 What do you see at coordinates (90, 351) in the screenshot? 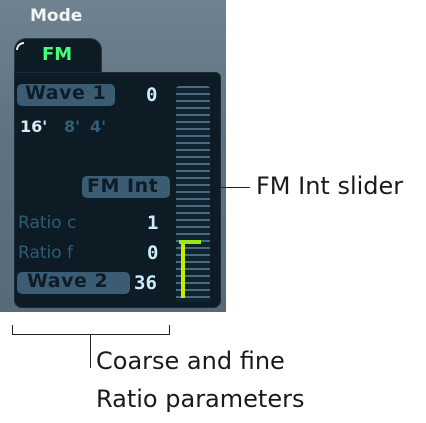
I see `ratio-callout-stem` at bounding box center [90, 351].